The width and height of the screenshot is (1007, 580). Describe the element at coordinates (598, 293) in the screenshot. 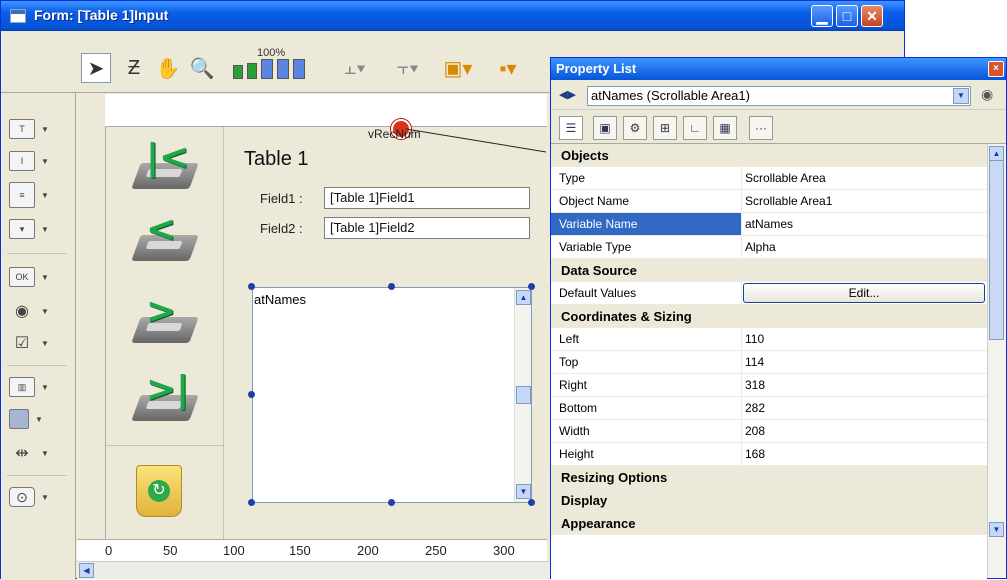

I see `property-key: Default Values` at that location.